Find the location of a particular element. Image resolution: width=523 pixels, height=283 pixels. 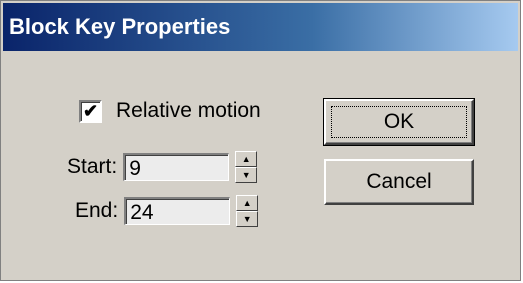

relative-motion-option: ✔ Relative motion is located at coordinates (170, 111).